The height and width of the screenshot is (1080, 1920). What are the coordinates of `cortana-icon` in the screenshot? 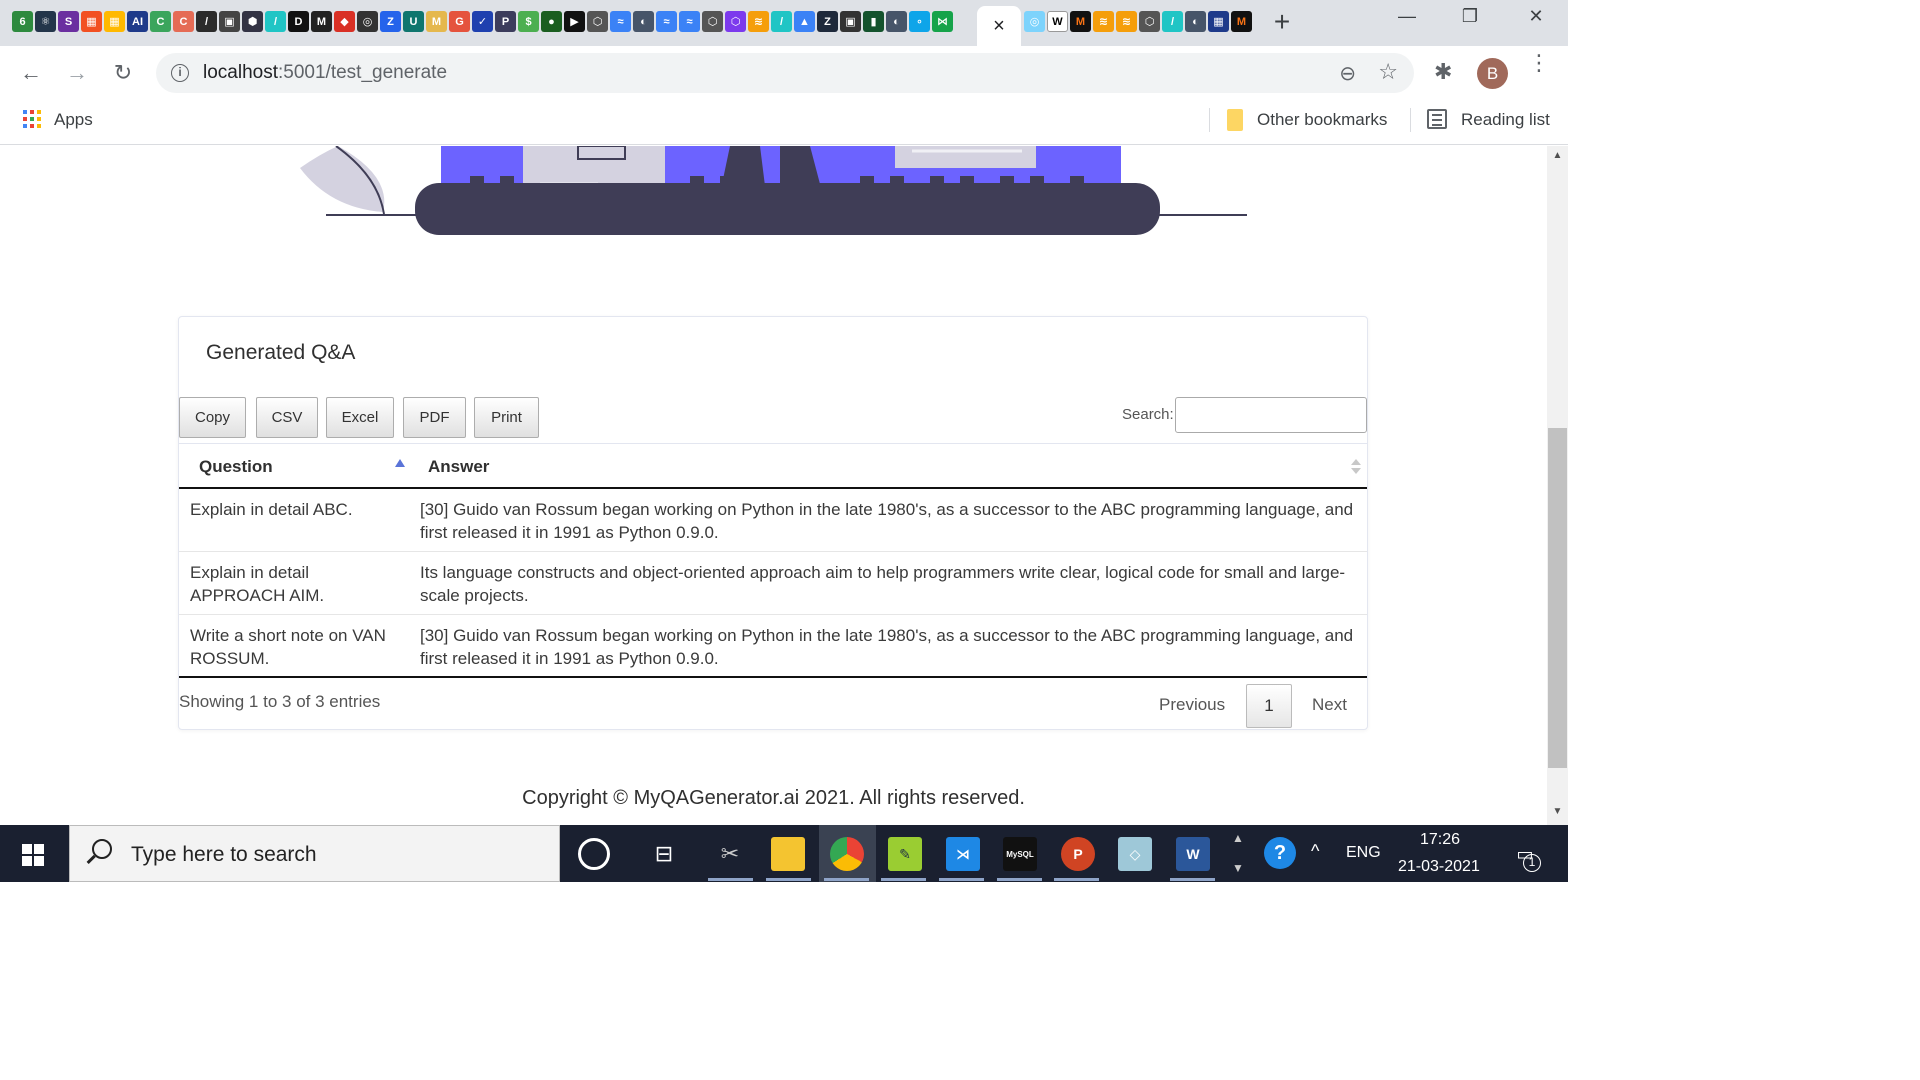 It's located at (594, 854).